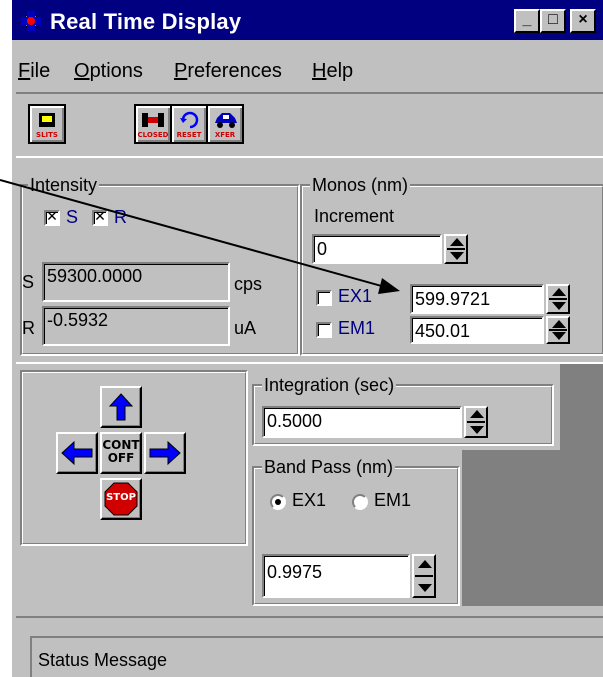 Image resolution: width=603 pixels, height=677 pixels. I want to click on monos-legend: Monos (nm), so click(360, 185).